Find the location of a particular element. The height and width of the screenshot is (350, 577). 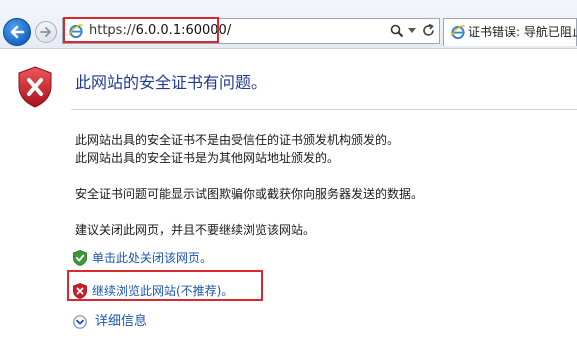

circle-chevron-down-icon is located at coordinates (80, 322).